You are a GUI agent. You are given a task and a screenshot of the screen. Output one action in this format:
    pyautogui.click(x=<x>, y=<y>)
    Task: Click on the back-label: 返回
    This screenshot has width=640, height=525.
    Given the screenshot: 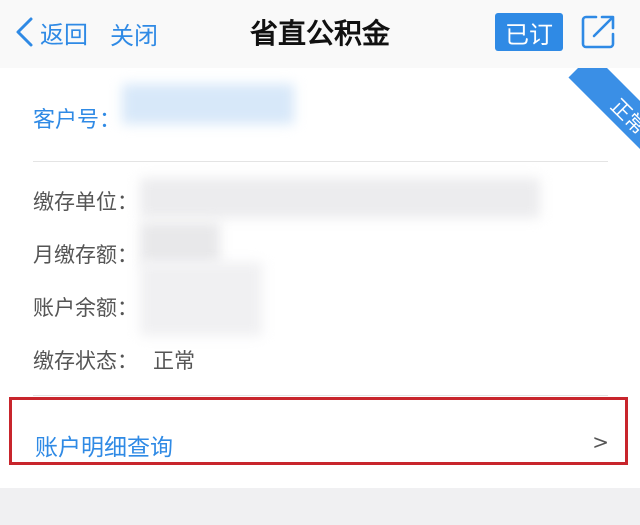 What is the action you would take?
    pyautogui.click(x=64, y=34)
    